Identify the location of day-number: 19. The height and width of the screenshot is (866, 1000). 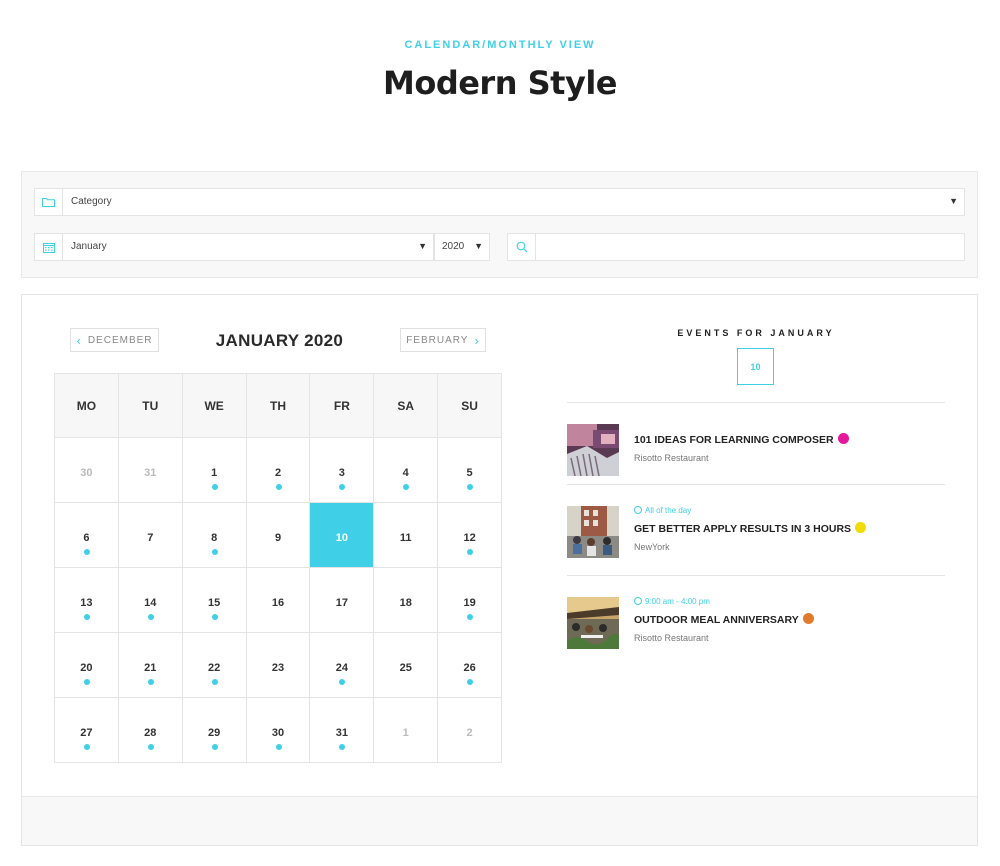
(469, 603).